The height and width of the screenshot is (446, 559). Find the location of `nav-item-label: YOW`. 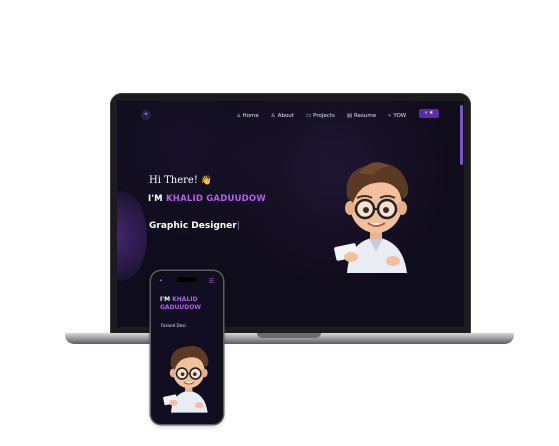

nav-item-label: YOW is located at coordinates (400, 116).